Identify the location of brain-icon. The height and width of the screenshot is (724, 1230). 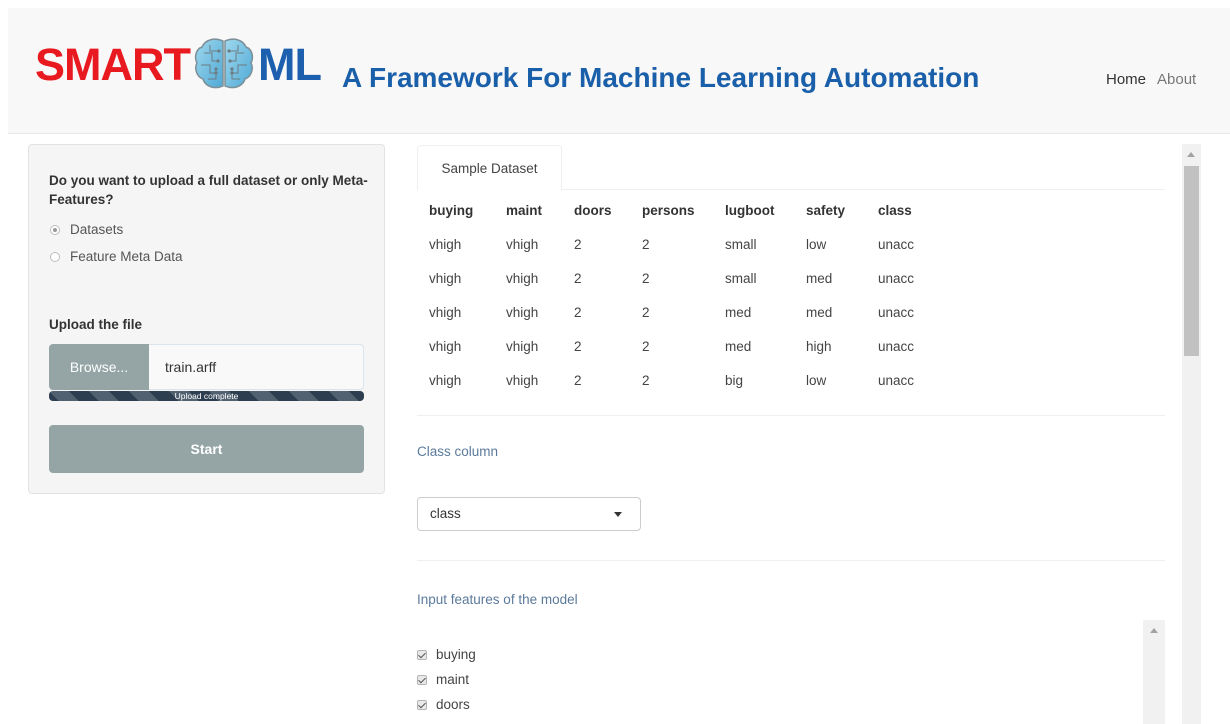
(224, 63).